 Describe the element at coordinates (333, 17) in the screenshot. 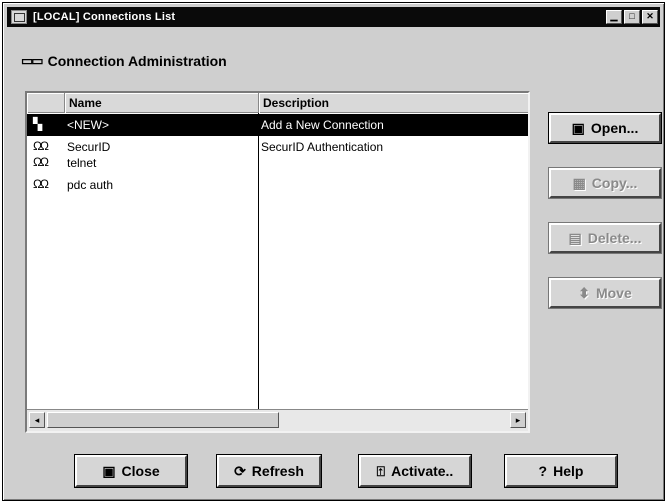

I see `title-bar: [LOCAL] Connections List ▁ □ ✕` at that location.